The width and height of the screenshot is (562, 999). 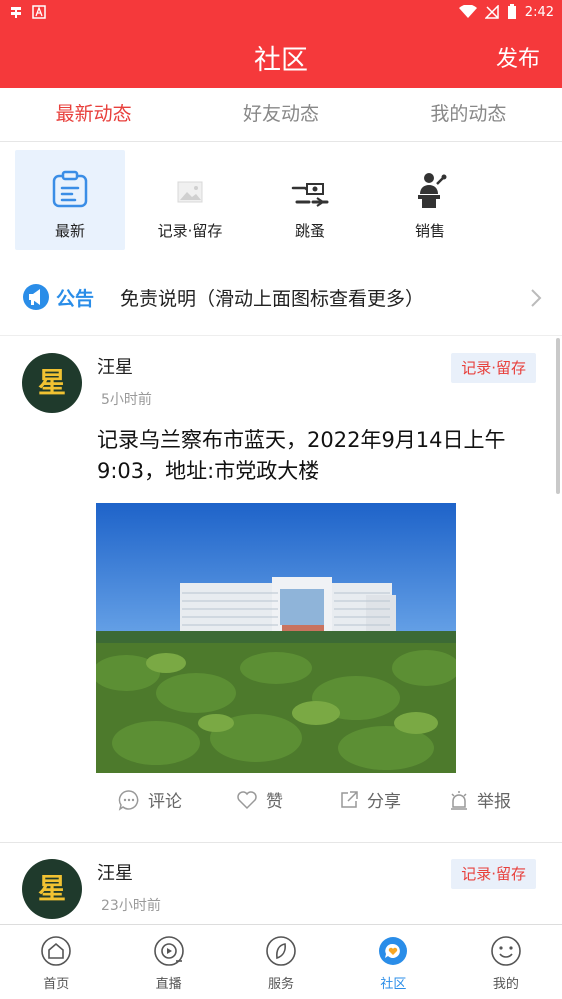 What do you see at coordinates (393, 984) in the screenshot?
I see `nav-label: 社区` at bounding box center [393, 984].